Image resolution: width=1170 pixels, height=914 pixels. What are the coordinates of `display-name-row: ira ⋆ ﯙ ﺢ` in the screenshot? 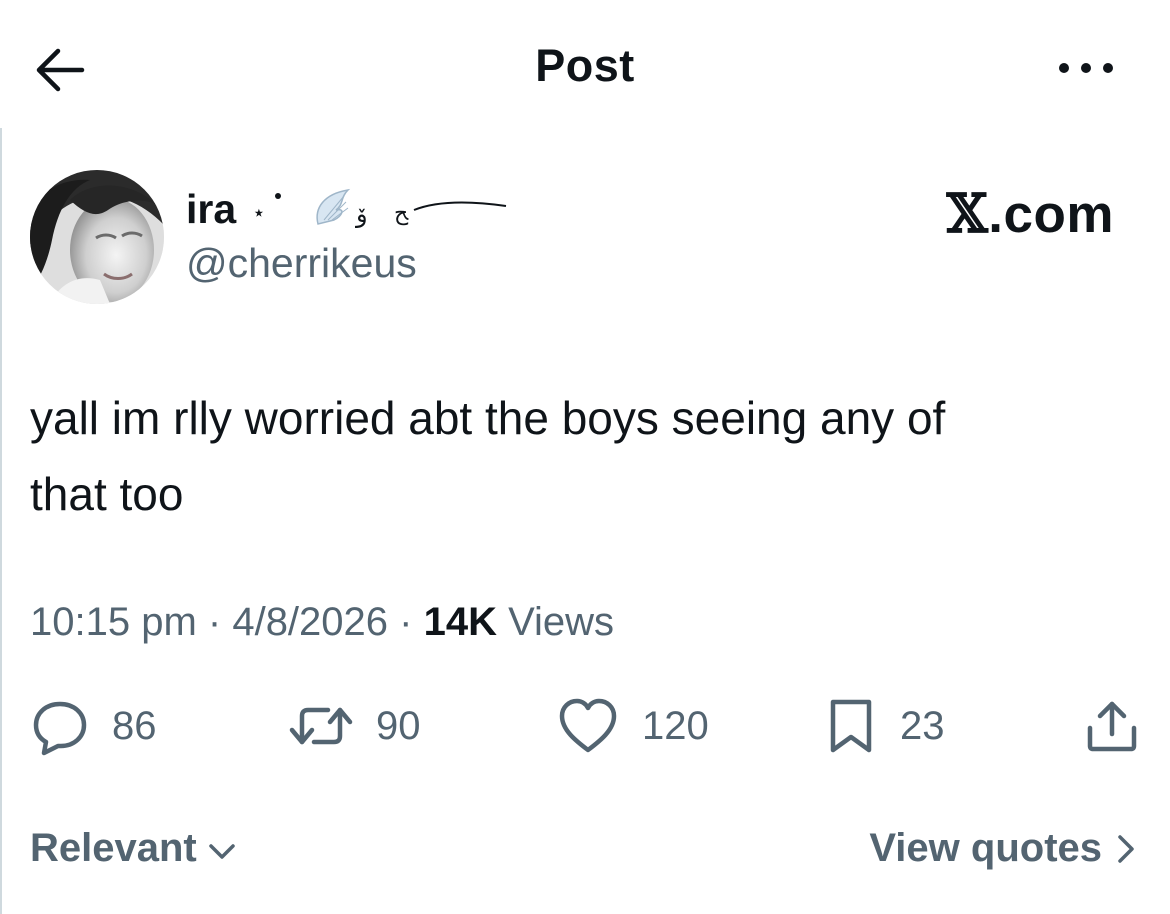 It's located at (350, 209).